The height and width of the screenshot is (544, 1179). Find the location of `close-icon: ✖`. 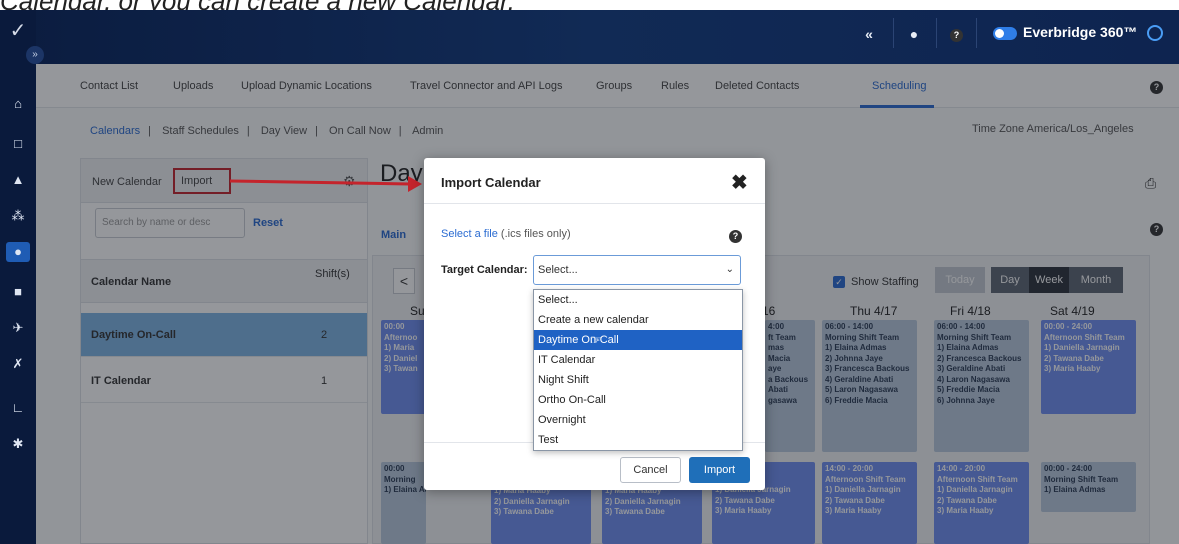

close-icon: ✖ is located at coordinates (739, 182).